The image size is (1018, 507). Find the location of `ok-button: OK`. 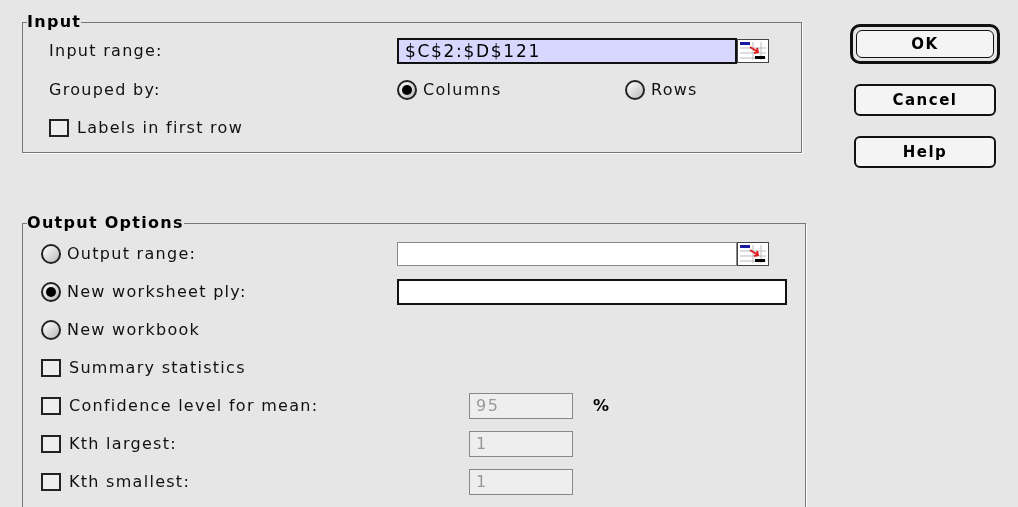

ok-button: OK is located at coordinates (925, 44).